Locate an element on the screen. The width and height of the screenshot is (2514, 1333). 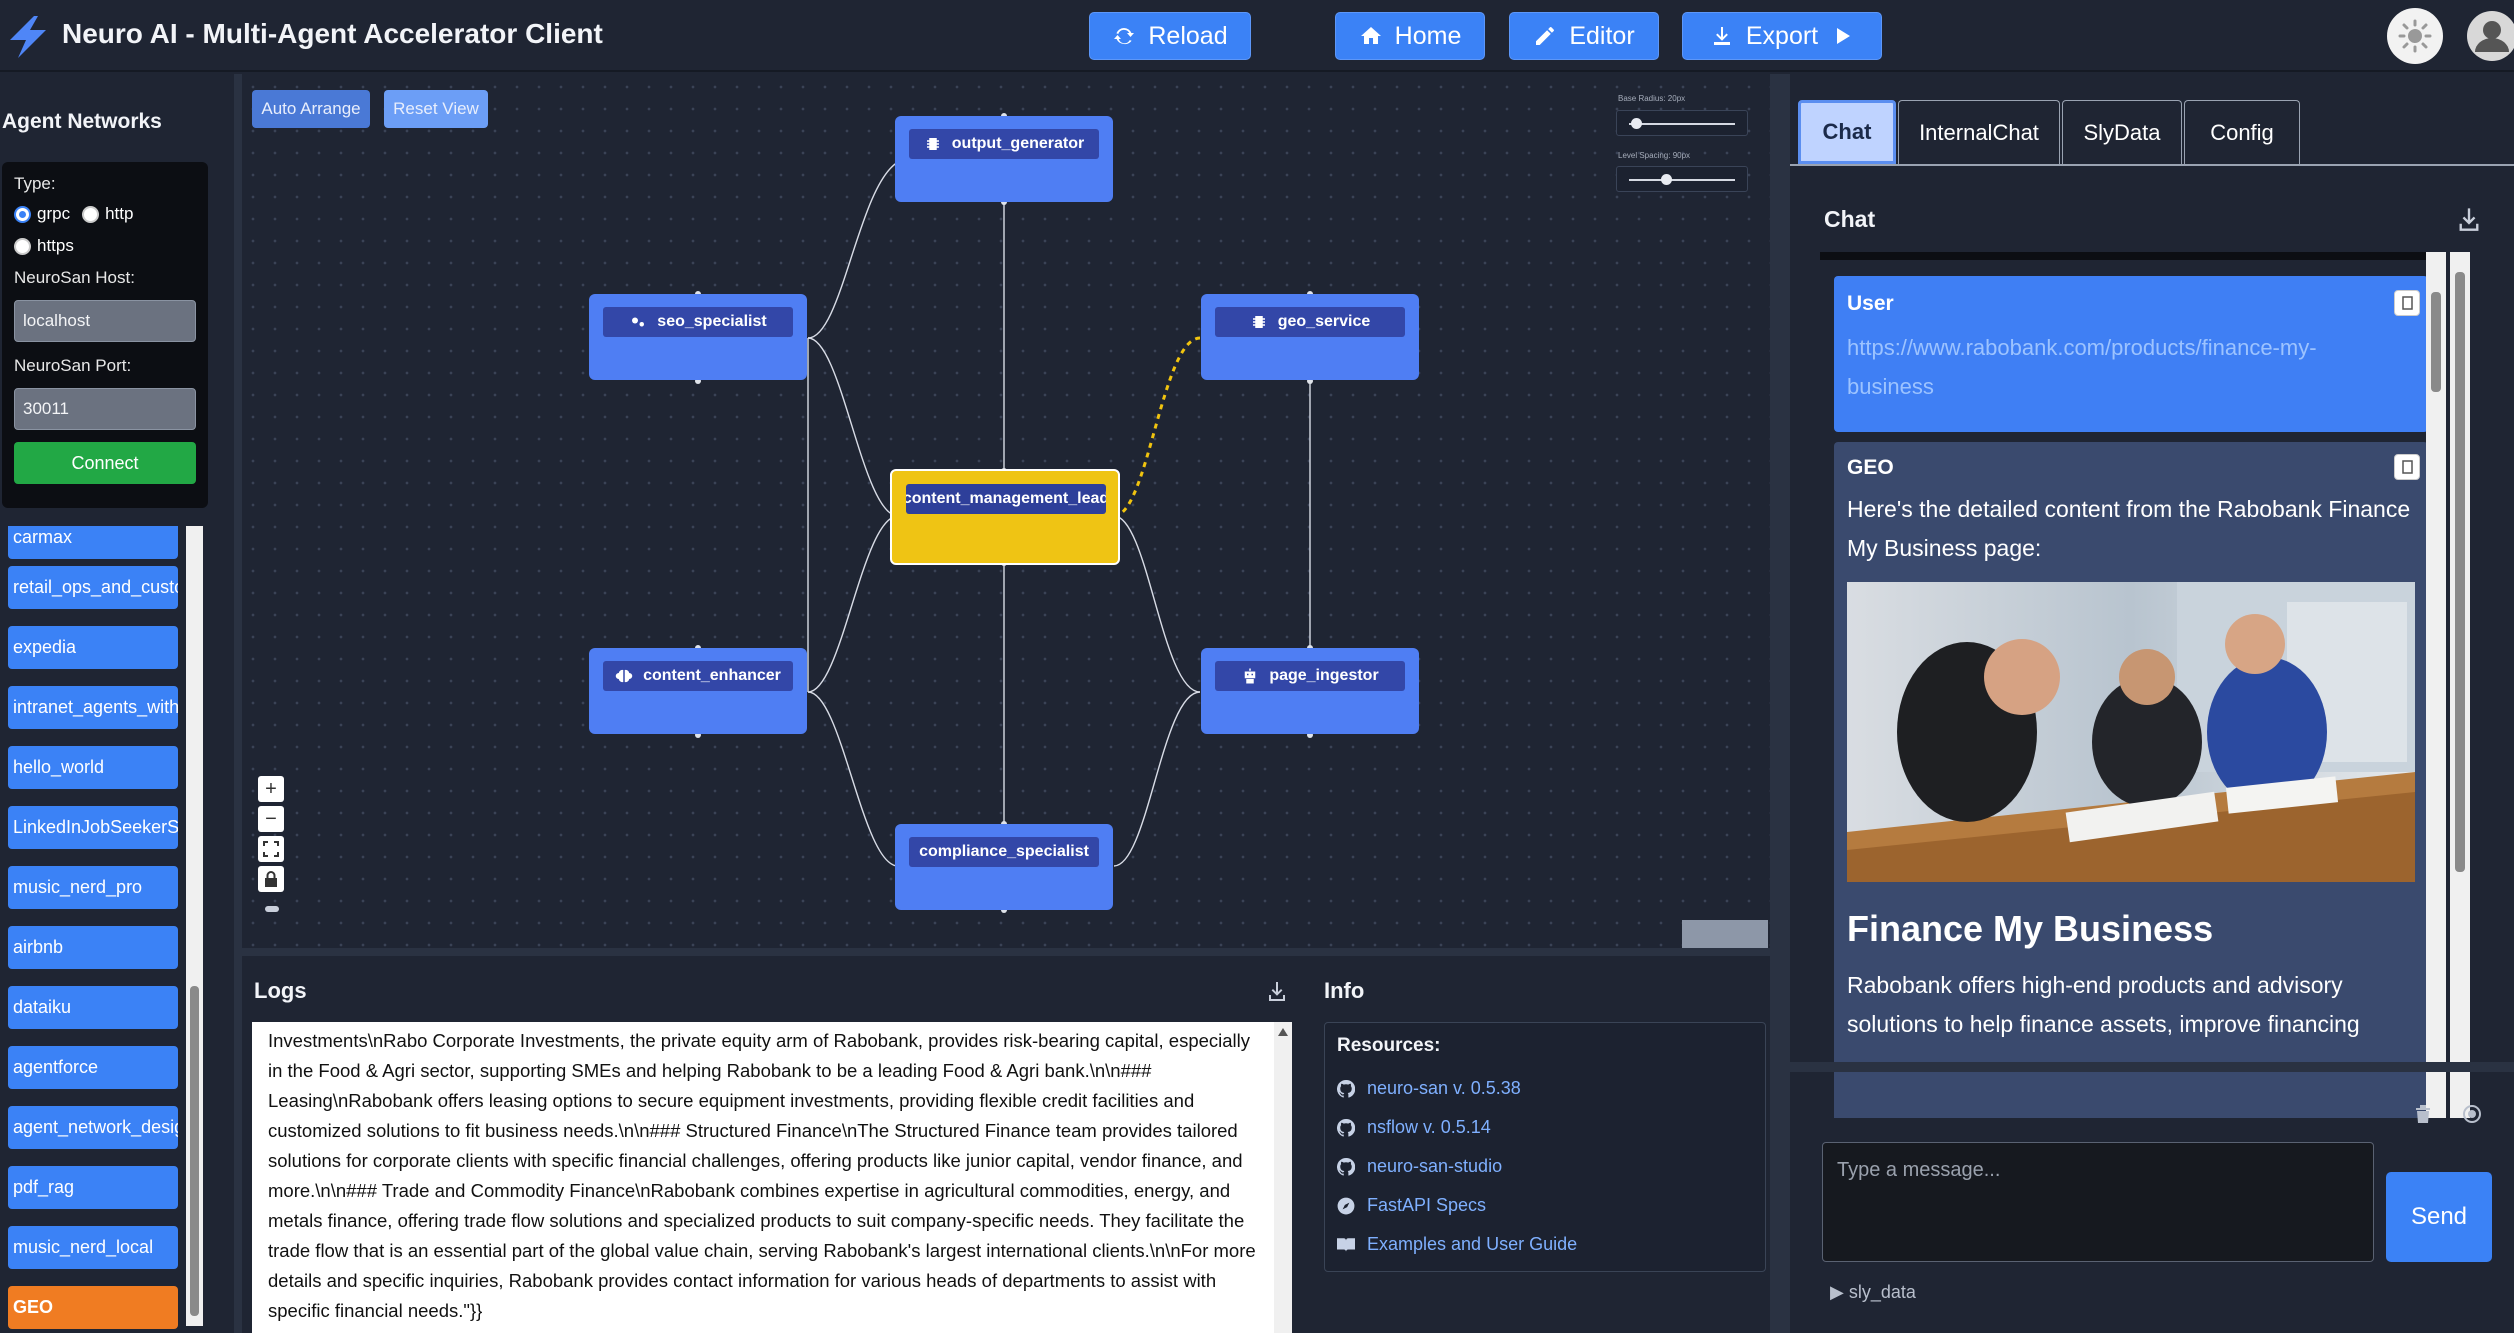
network-item-linkedin: LinkedInJobSeekerSupport is located at coordinates (93, 827).